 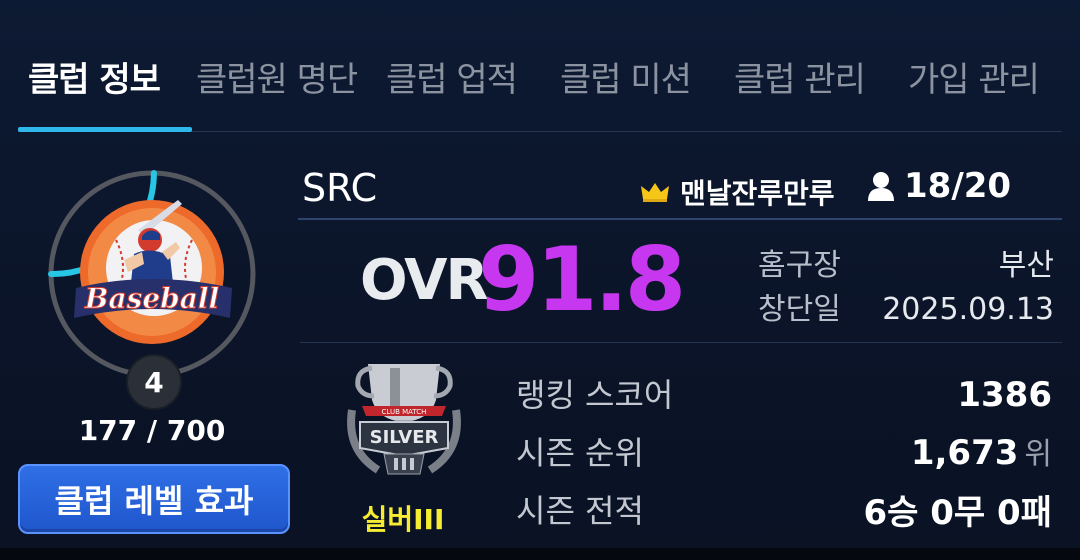 What do you see at coordinates (424, 280) in the screenshot?
I see `ovr-label: OVR` at bounding box center [424, 280].